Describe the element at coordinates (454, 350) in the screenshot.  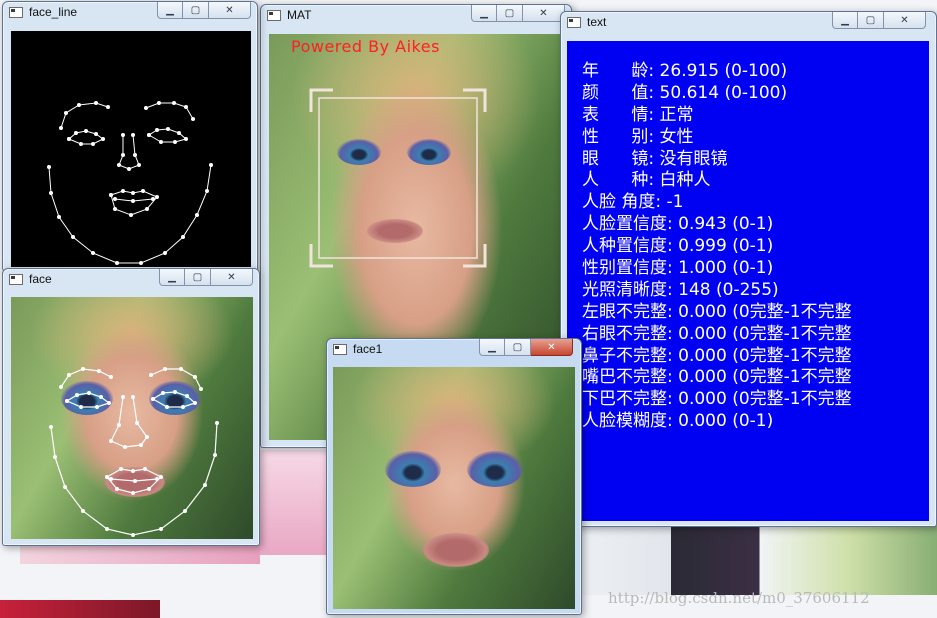
I see `titlebar: face1 ▁ ▢ ✕` at that location.